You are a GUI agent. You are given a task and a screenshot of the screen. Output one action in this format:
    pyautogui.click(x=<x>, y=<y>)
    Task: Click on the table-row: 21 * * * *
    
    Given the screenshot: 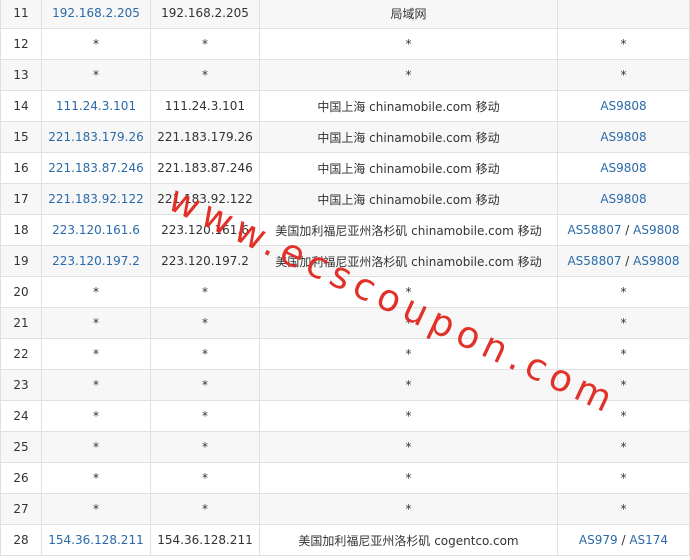 What is the action you would take?
    pyautogui.click(x=345, y=323)
    